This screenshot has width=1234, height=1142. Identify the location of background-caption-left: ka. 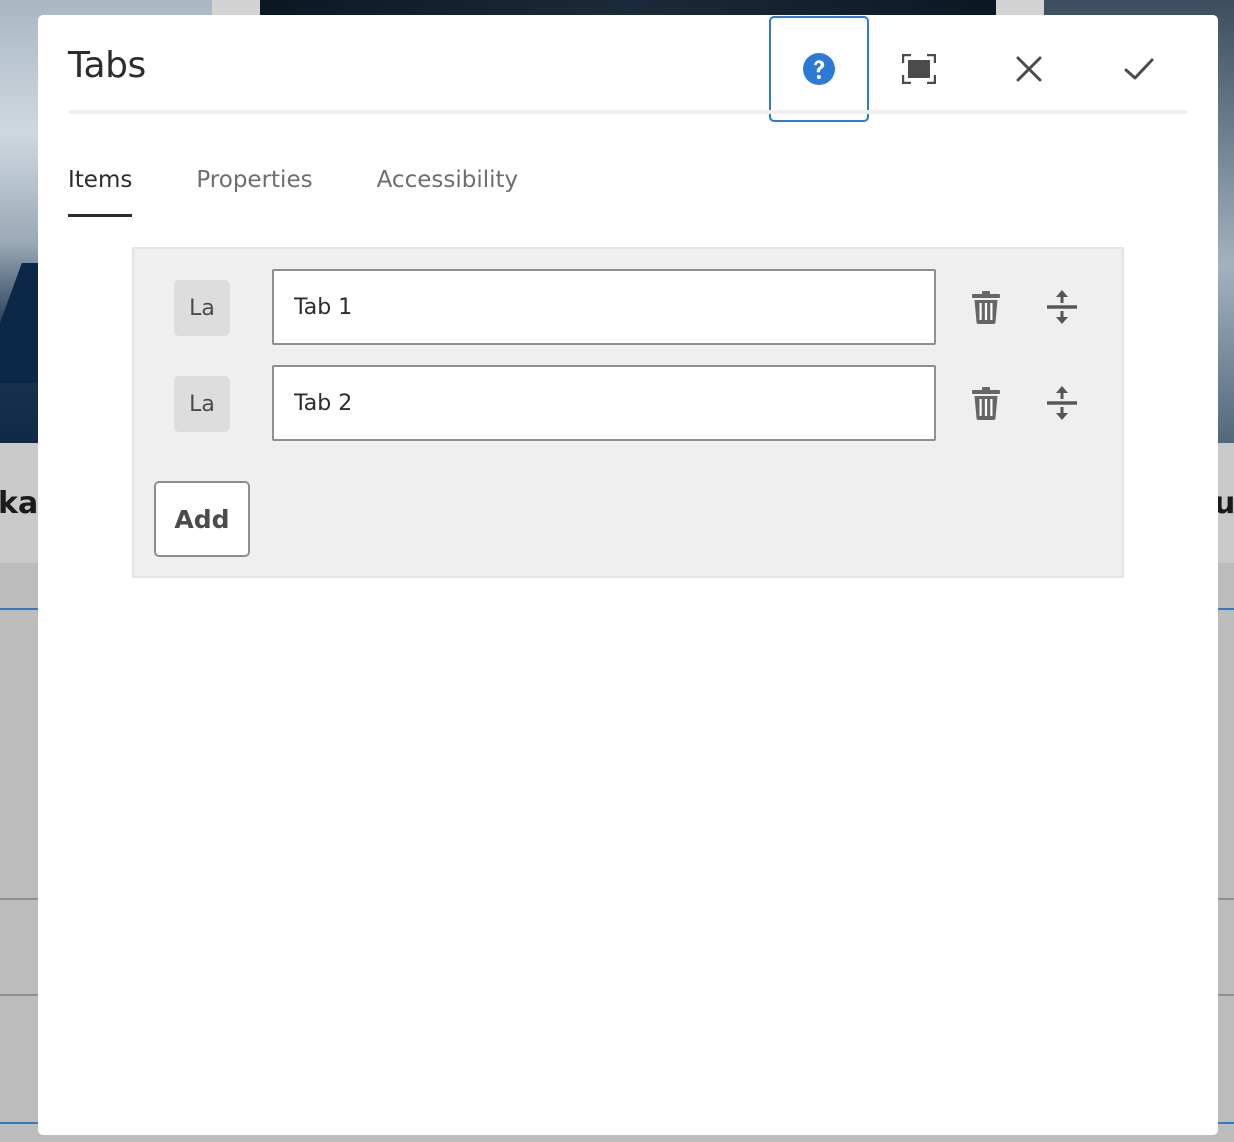
(19, 503).